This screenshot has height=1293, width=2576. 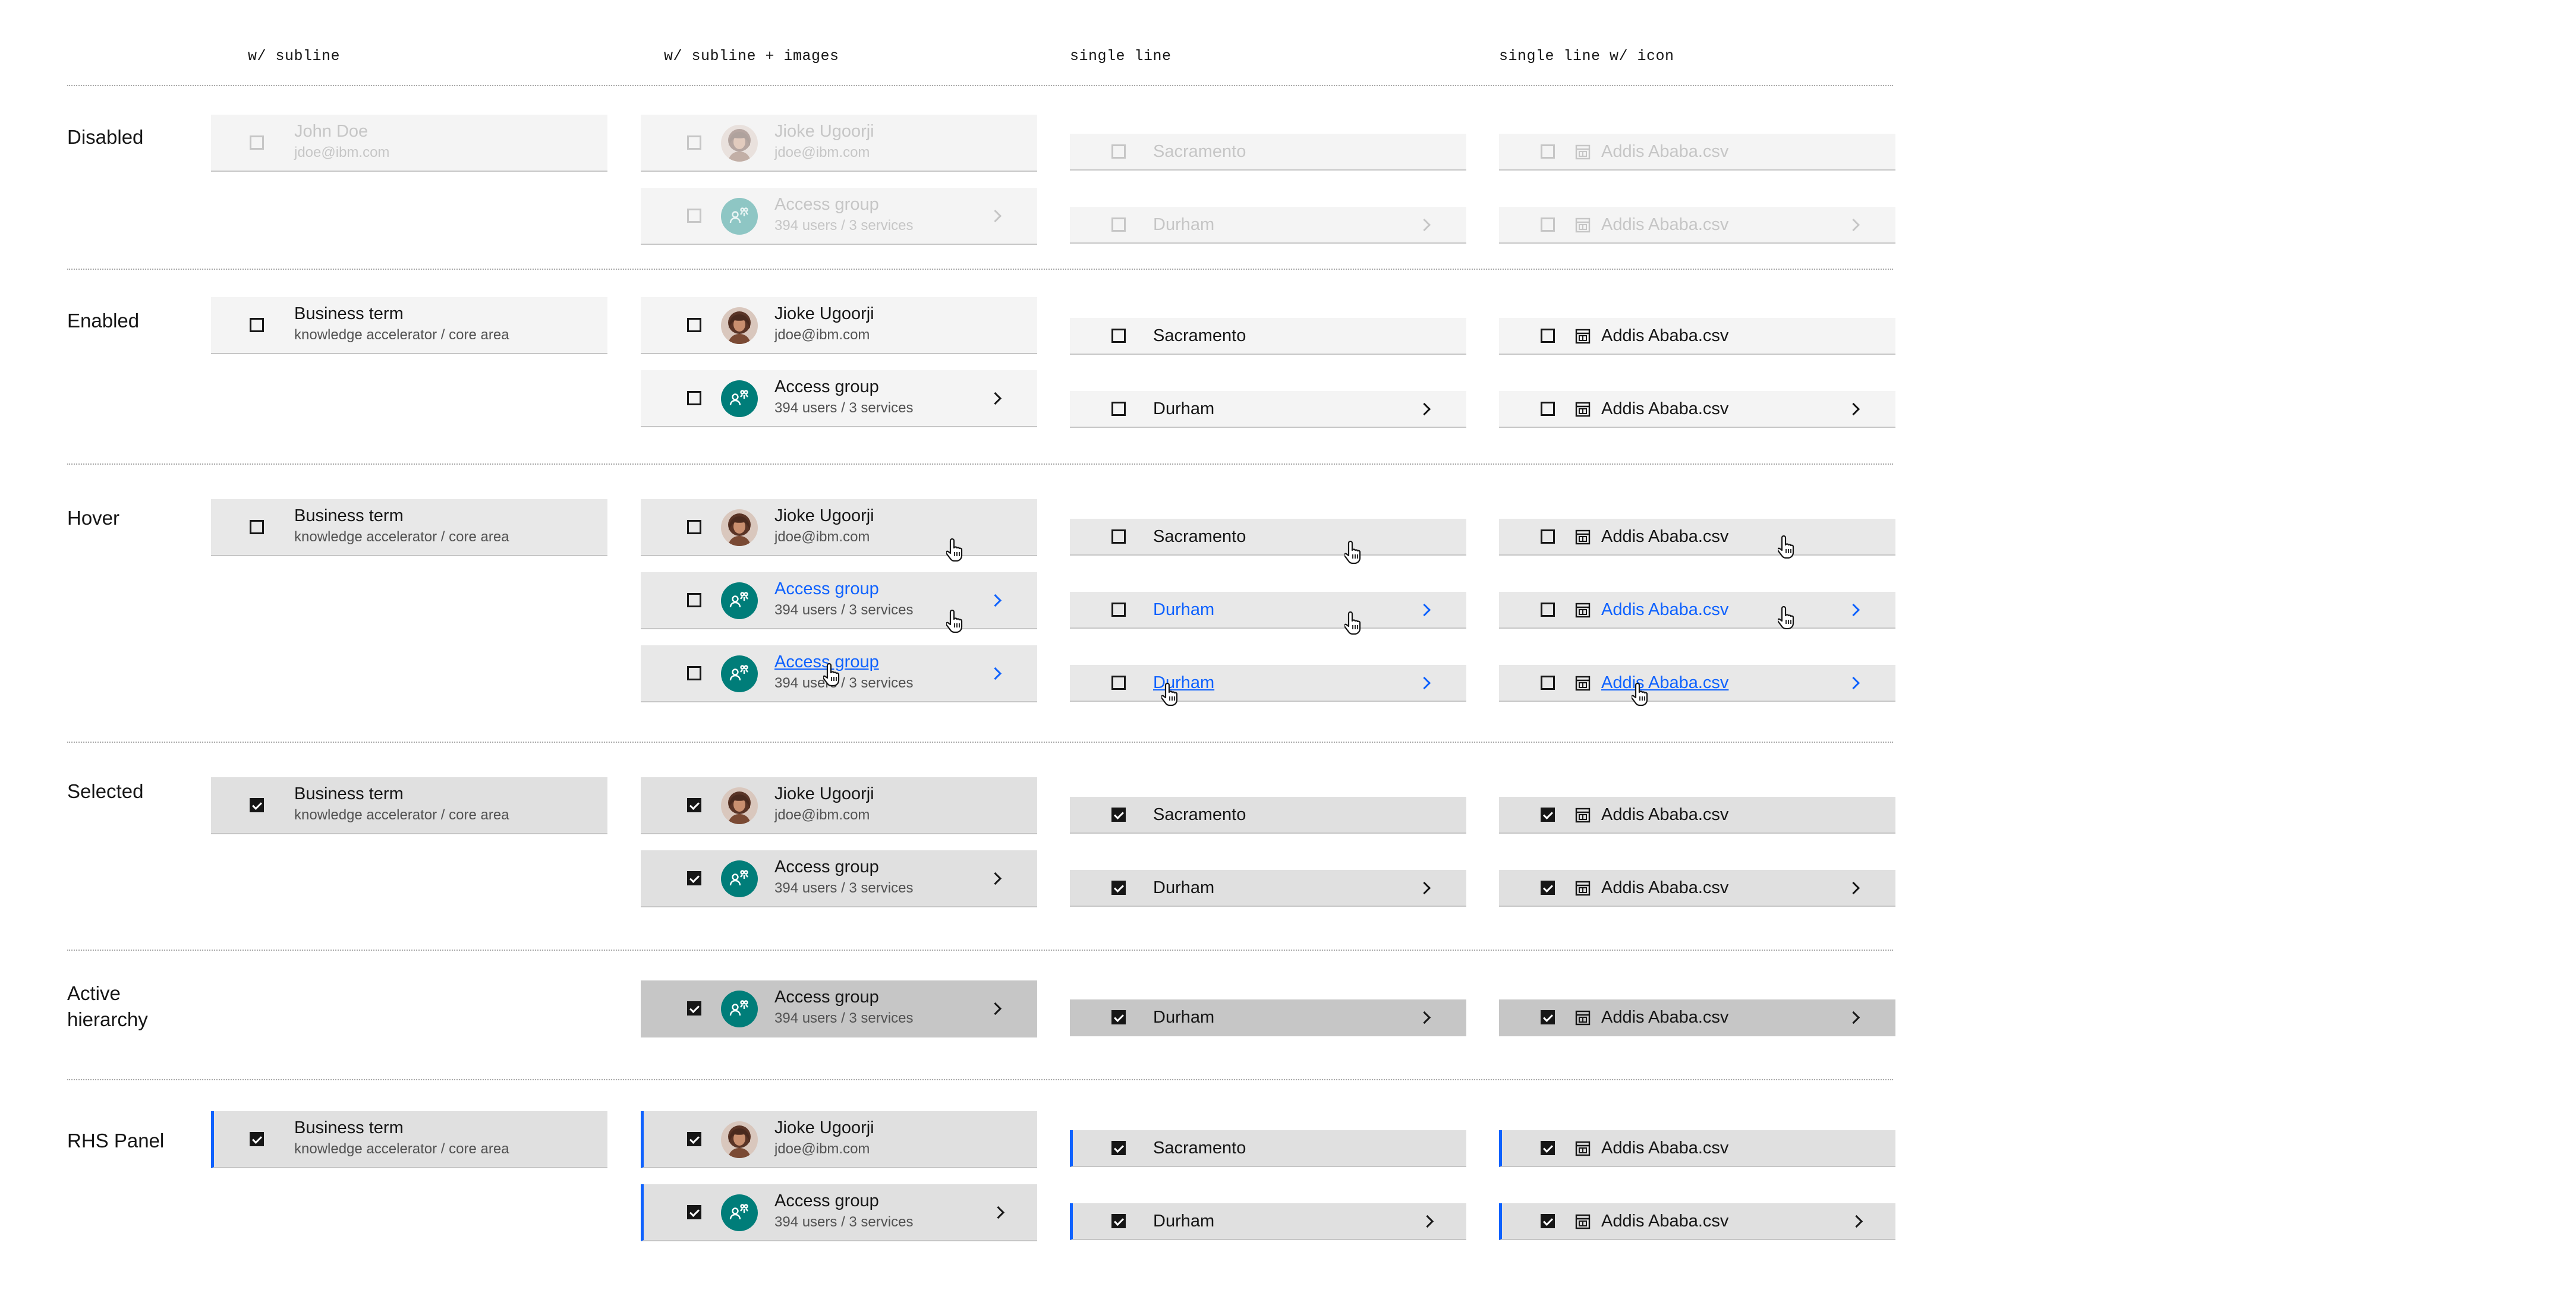 What do you see at coordinates (409, 143) in the screenshot?
I see `list-item: John Doe jdoe@ibm.com` at bounding box center [409, 143].